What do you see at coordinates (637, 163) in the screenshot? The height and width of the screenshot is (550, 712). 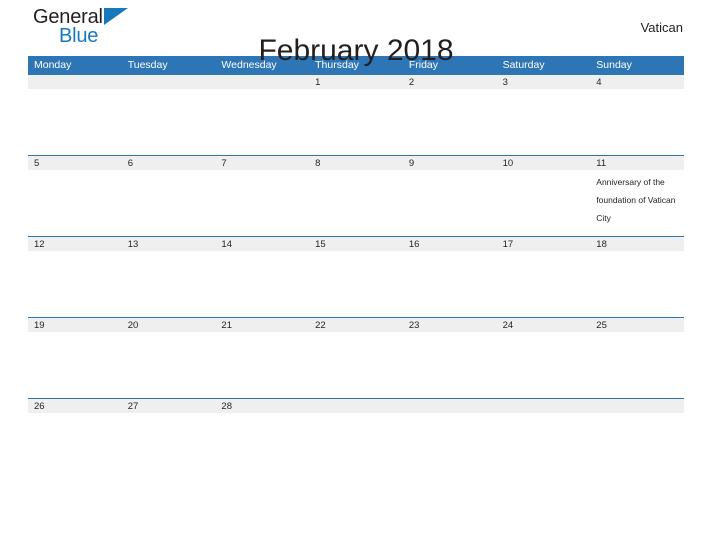 I see `day-number: 11` at bounding box center [637, 163].